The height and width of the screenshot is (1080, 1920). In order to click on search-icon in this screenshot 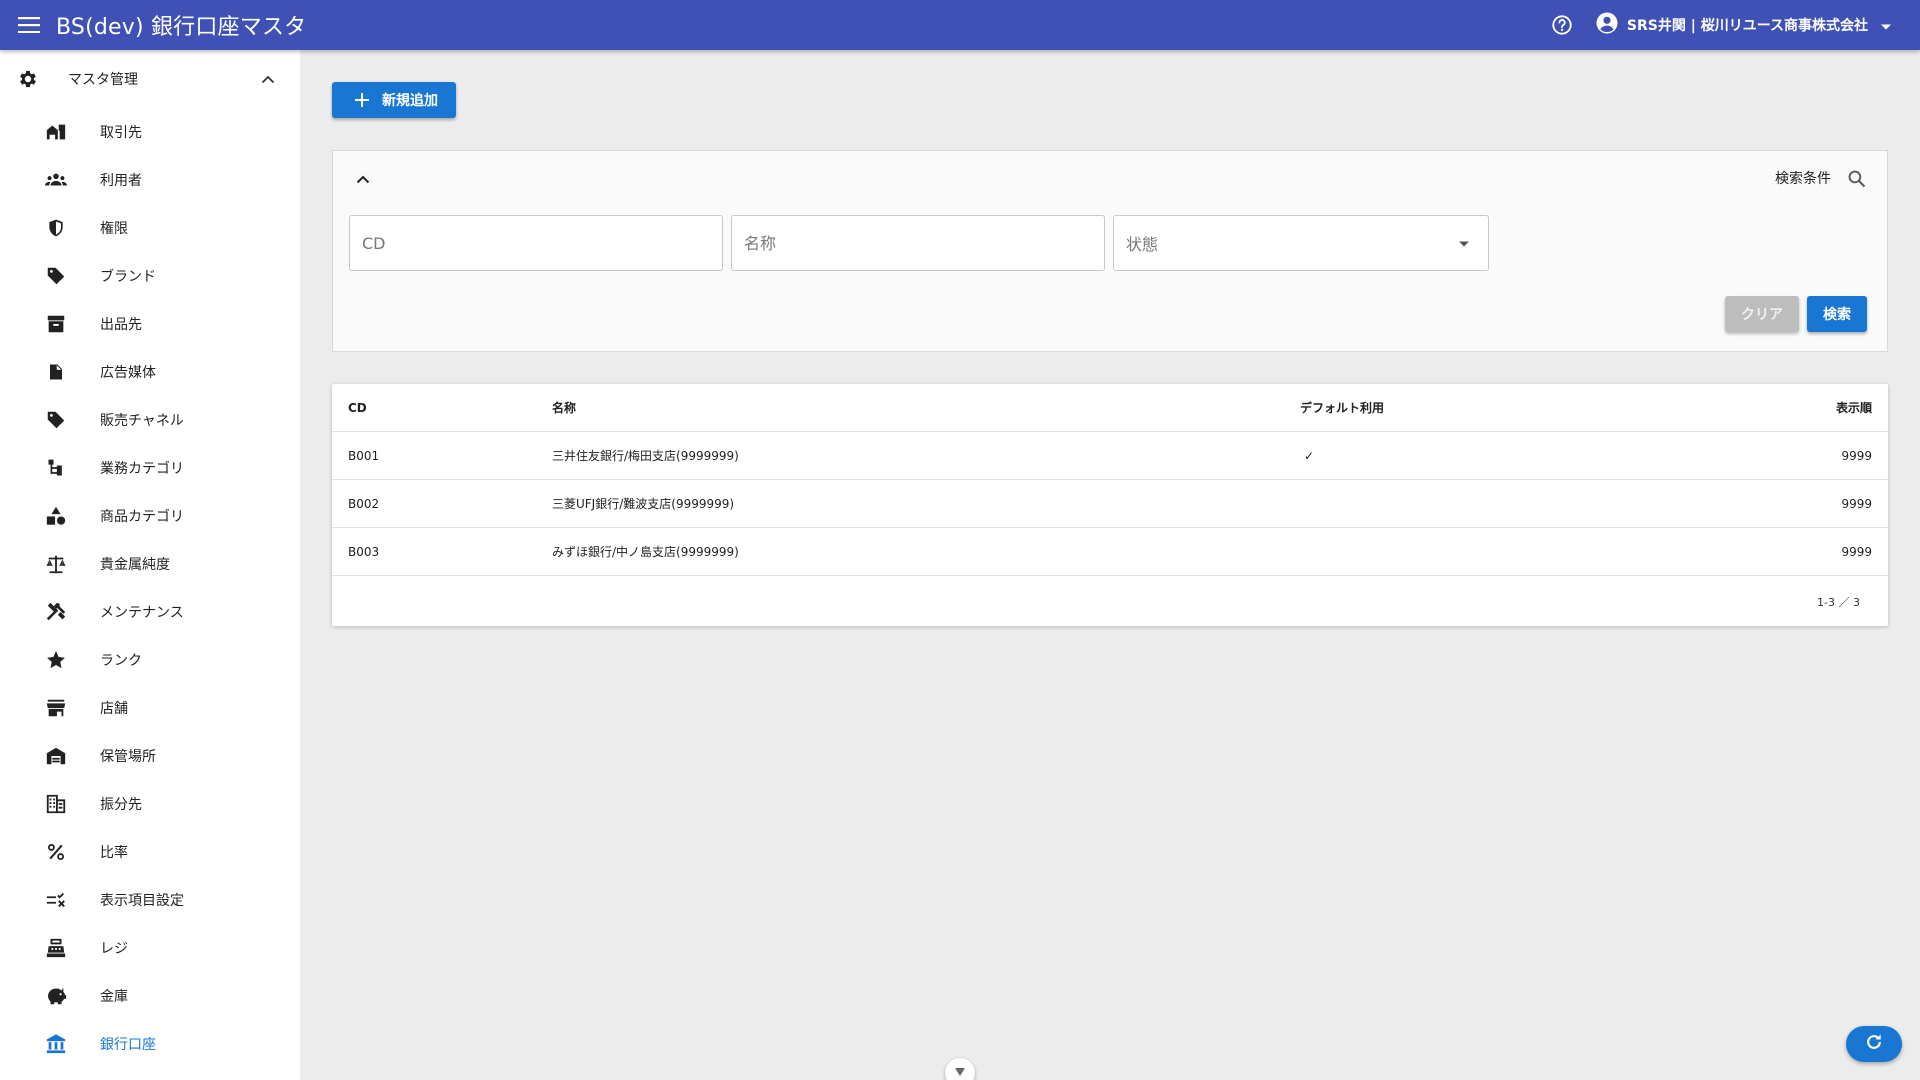, I will do `click(1857, 179)`.